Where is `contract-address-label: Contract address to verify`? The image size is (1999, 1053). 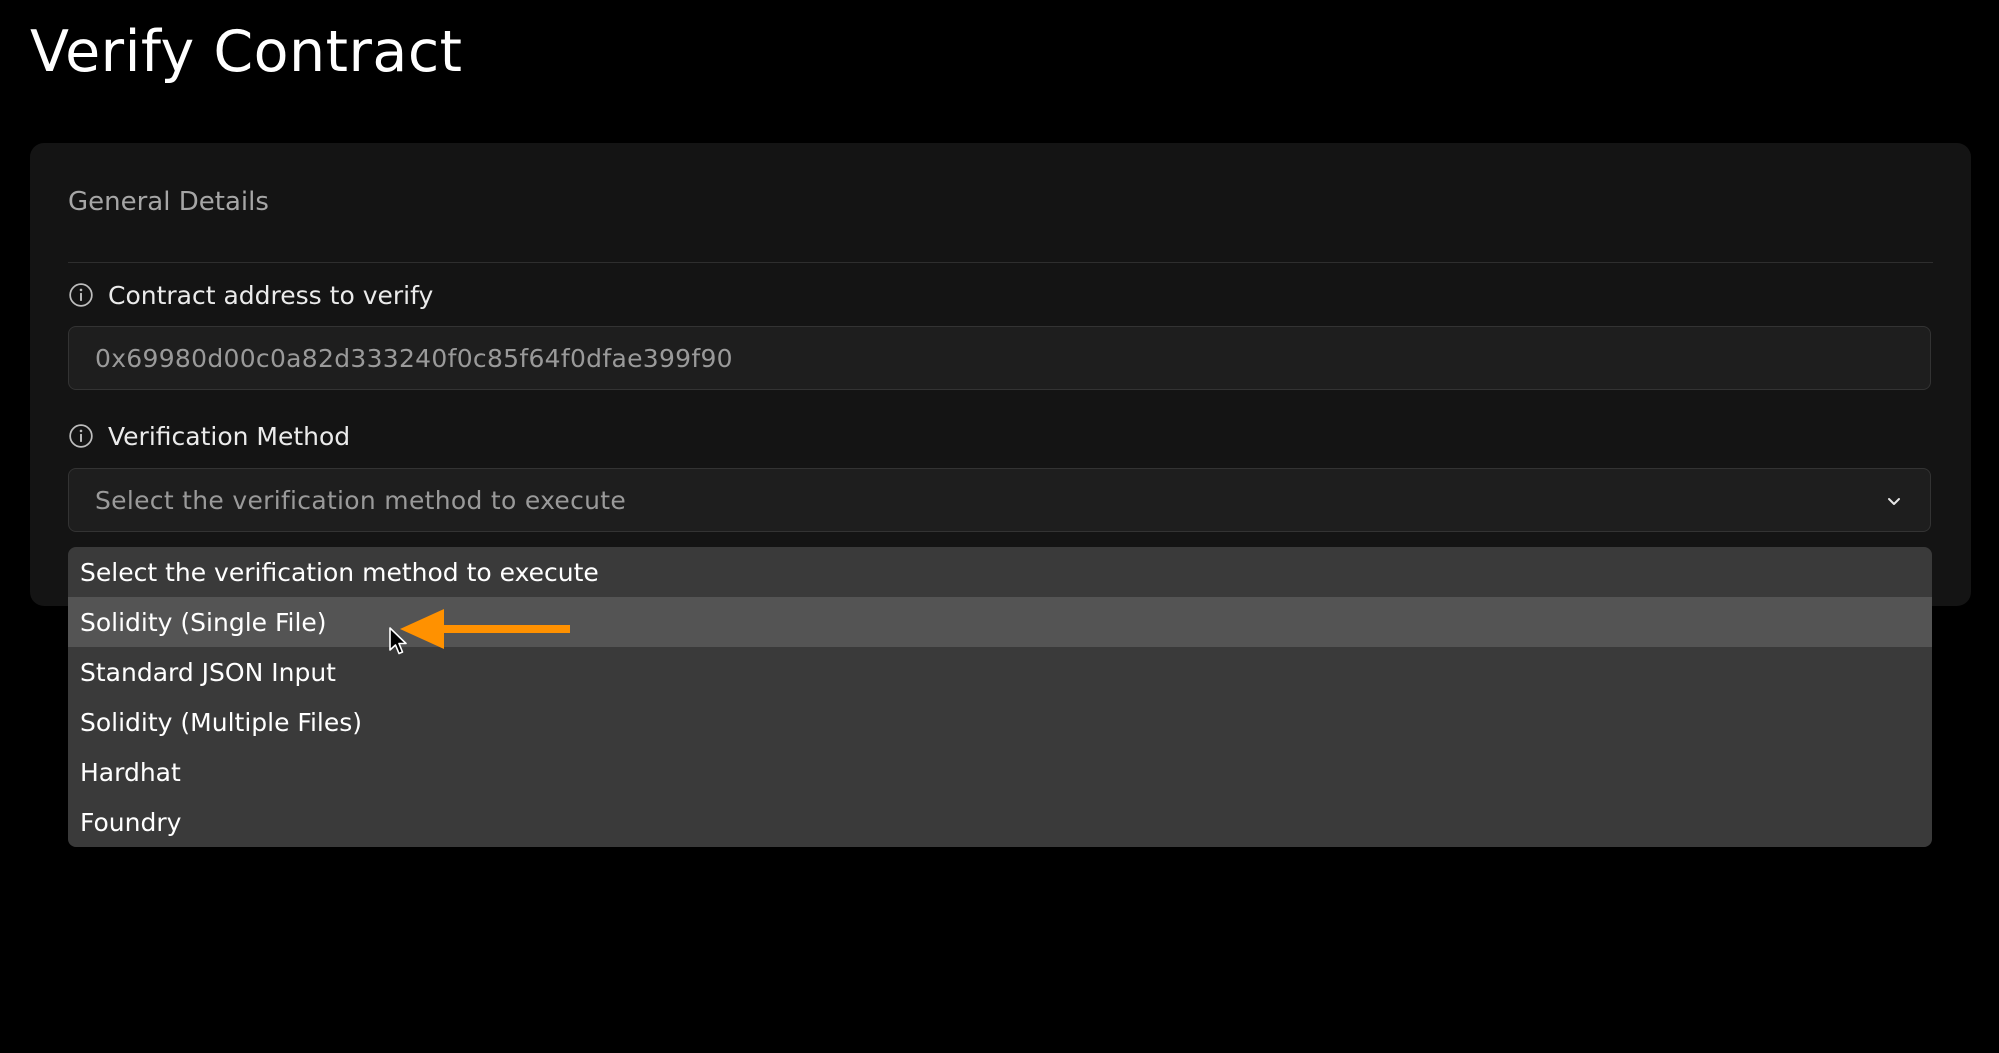 contract-address-label: Contract address to verify is located at coordinates (250, 295).